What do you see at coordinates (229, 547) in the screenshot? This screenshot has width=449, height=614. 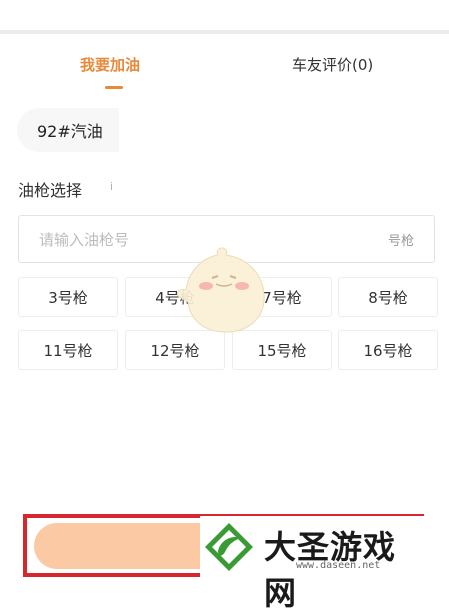 I see `site-logo-icon` at bounding box center [229, 547].